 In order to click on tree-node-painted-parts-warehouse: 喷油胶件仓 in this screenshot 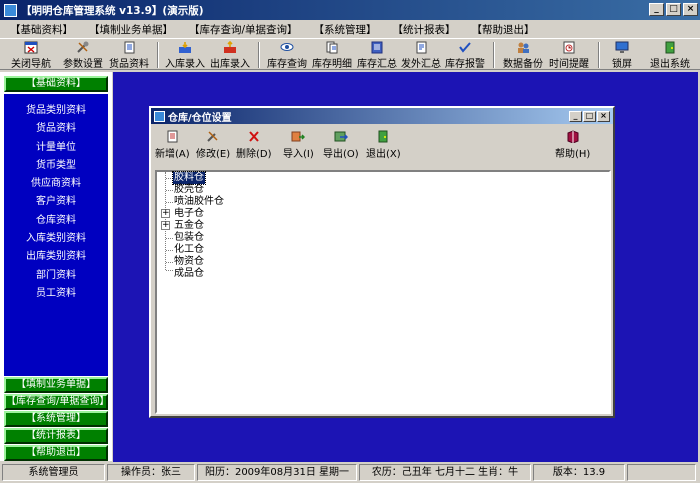, I will do `click(199, 202)`.